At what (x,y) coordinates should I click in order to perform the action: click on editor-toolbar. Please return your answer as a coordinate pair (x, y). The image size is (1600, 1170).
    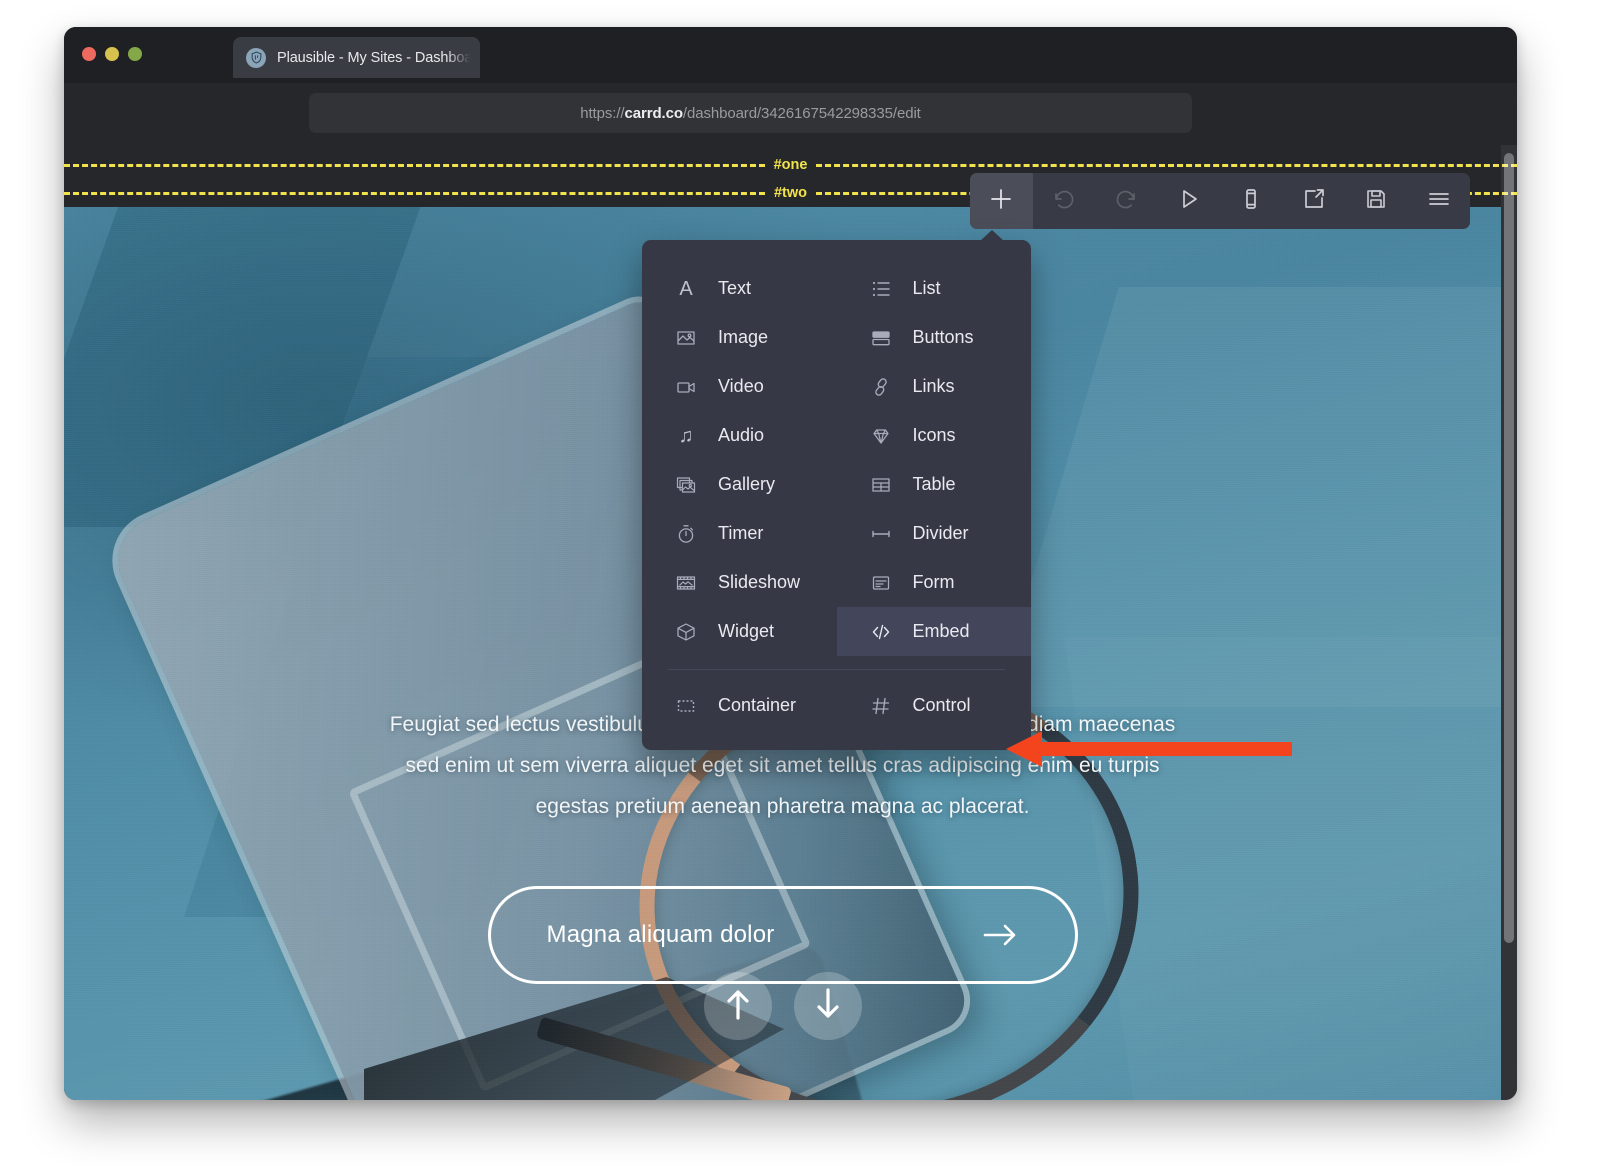
    Looking at the image, I should click on (1220, 201).